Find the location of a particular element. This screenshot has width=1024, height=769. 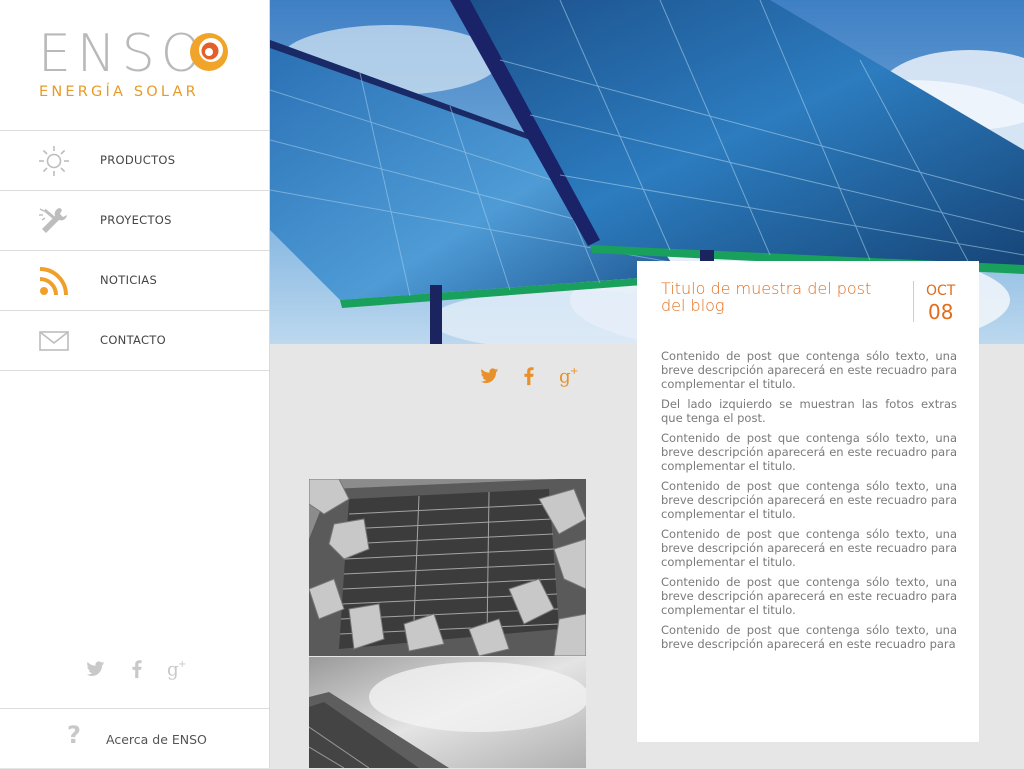

nav-item-proyectos: PROYECTOS is located at coordinates (134, 220).